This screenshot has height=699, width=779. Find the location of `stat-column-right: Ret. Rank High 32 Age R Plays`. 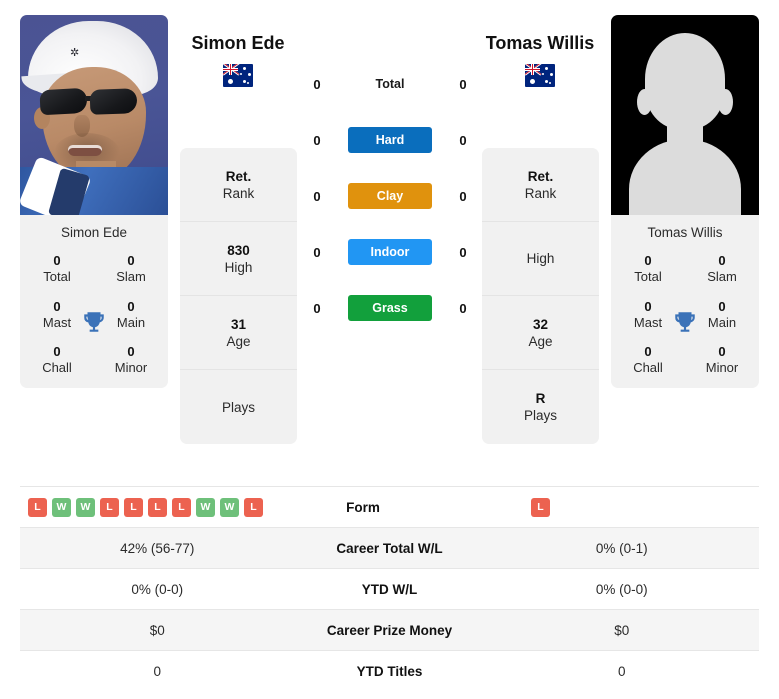

stat-column-right: Ret. Rank High 32 Age R Plays is located at coordinates (540, 296).